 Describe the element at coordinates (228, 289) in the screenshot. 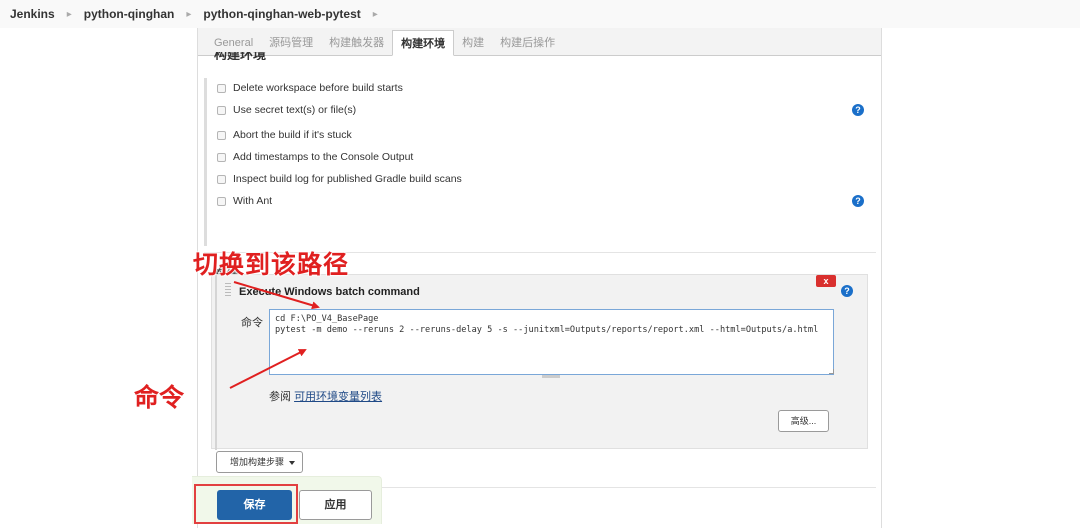

I see `drag-handle-icon` at that location.